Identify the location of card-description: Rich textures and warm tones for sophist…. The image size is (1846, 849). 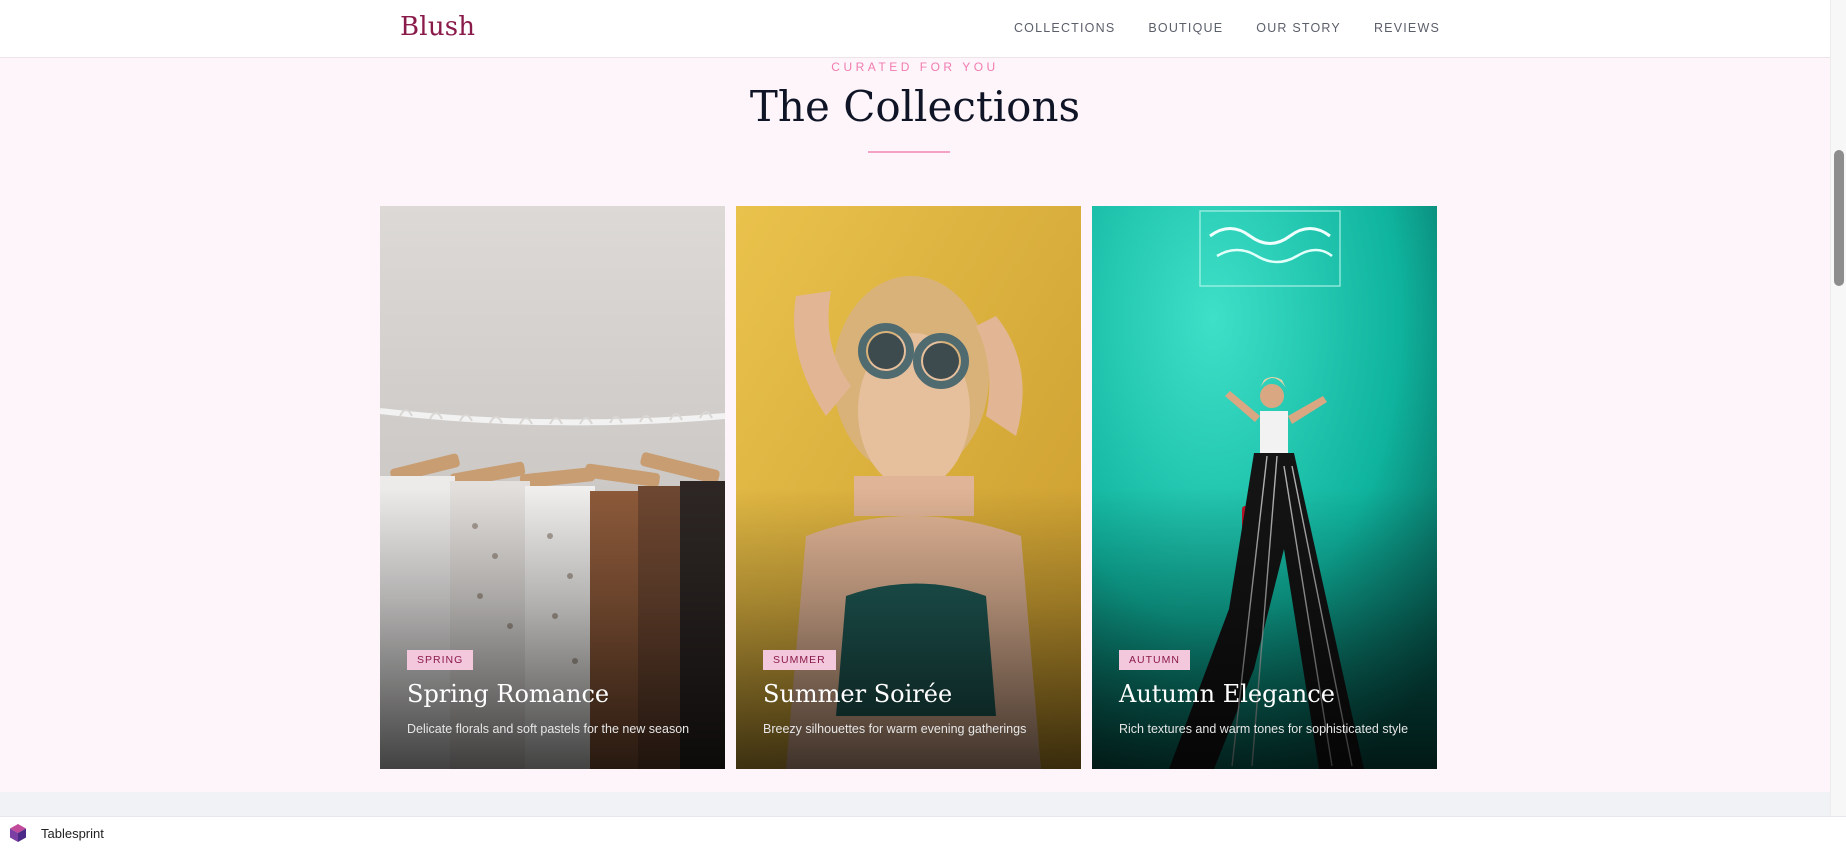
(1264, 729).